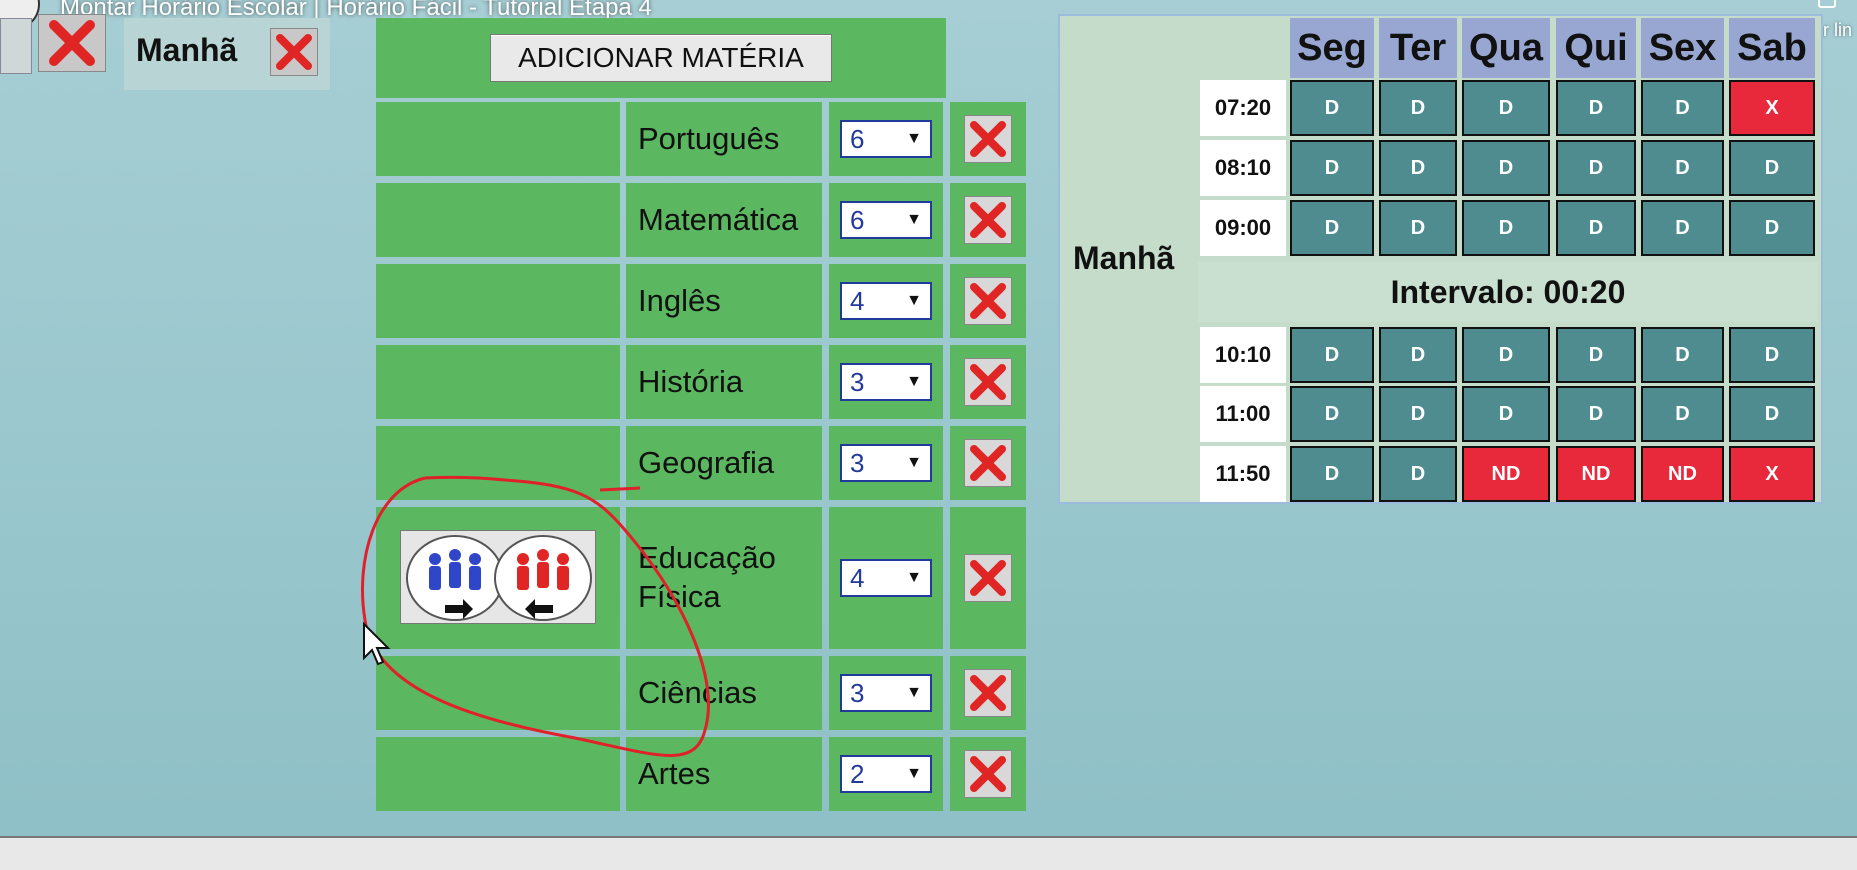 The width and height of the screenshot is (1857, 870). What do you see at coordinates (1243, 414) in the screenshot?
I see `time-label: 11:00` at bounding box center [1243, 414].